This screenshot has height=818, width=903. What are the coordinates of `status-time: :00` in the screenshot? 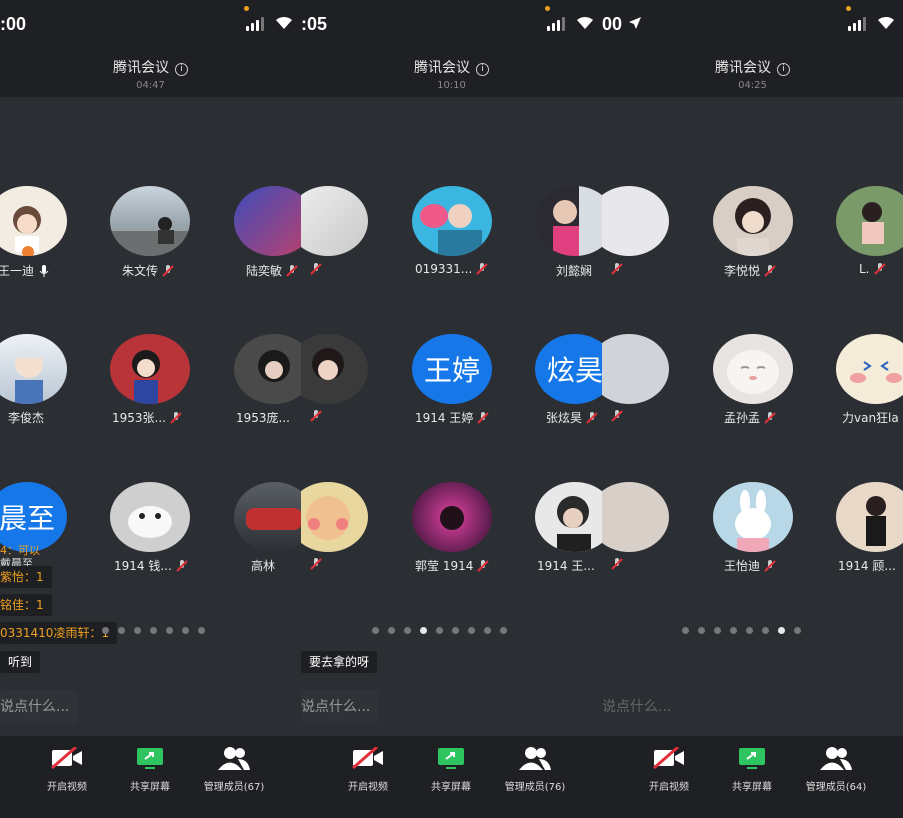 It's located at (13, 24).